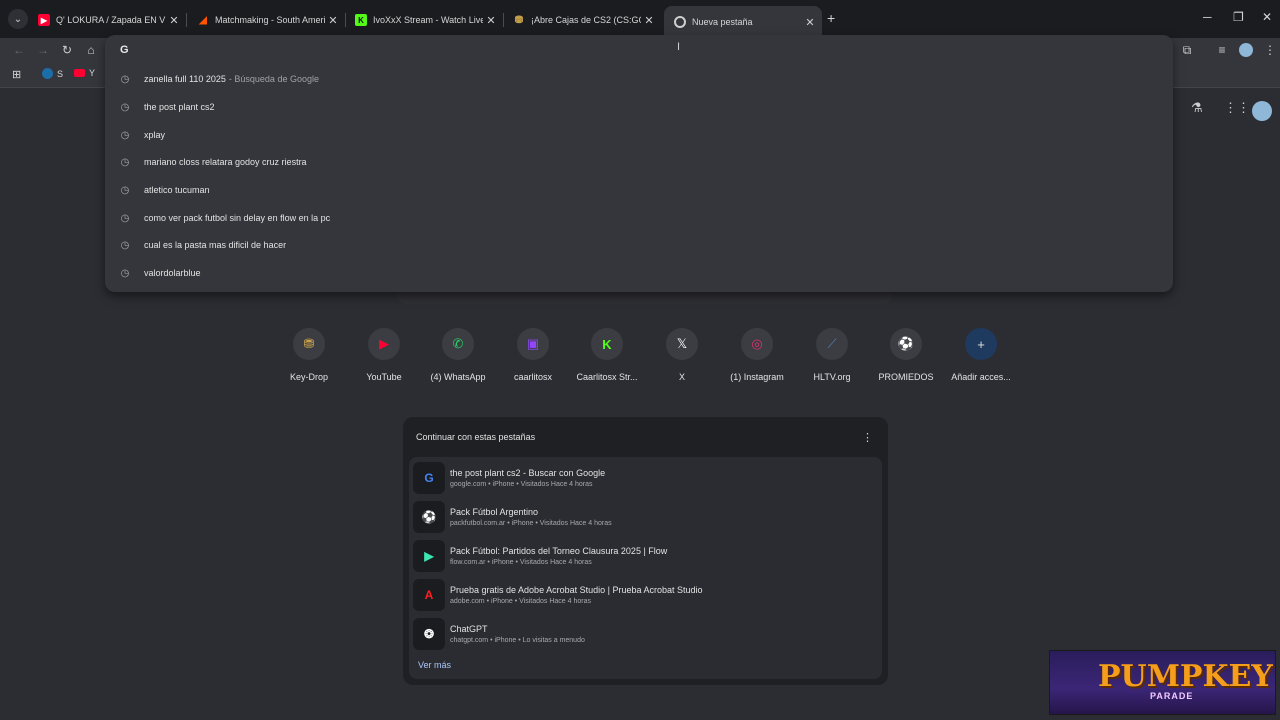 The height and width of the screenshot is (720, 1280). I want to click on tab-new-tab: Nueva pestaña ✕, so click(743, 22).